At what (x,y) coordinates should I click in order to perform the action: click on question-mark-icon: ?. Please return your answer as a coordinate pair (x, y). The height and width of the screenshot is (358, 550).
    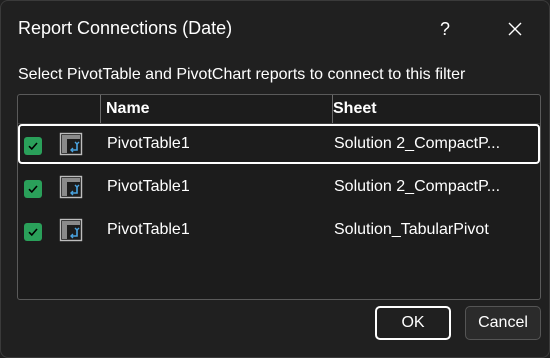
    Looking at the image, I should click on (444, 28).